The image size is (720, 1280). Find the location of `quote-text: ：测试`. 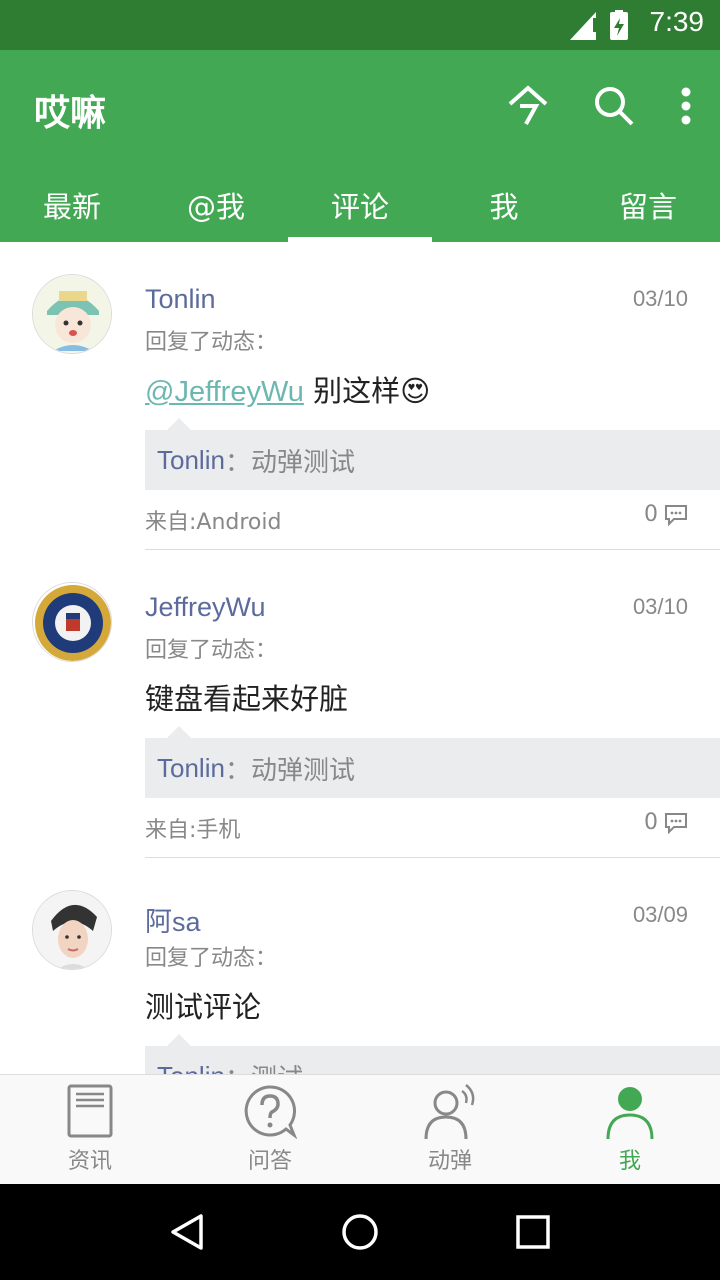

quote-text: ：测试 is located at coordinates (264, 1066).